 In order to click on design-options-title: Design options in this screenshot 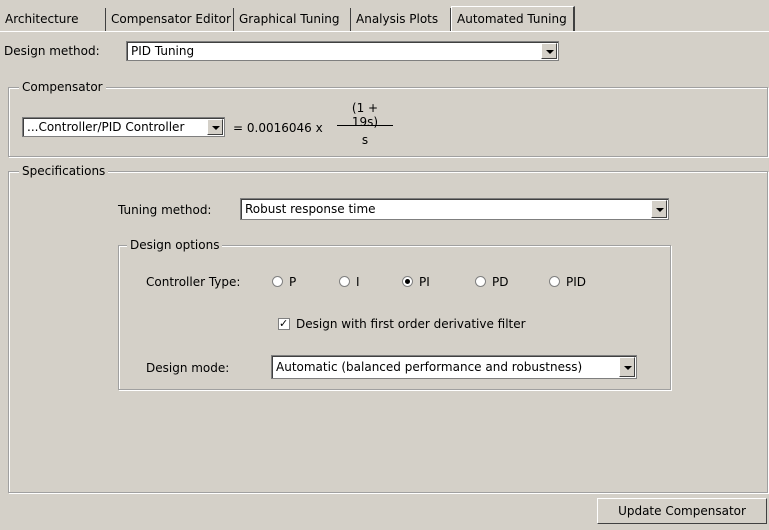, I will do `click(175, 245)`.